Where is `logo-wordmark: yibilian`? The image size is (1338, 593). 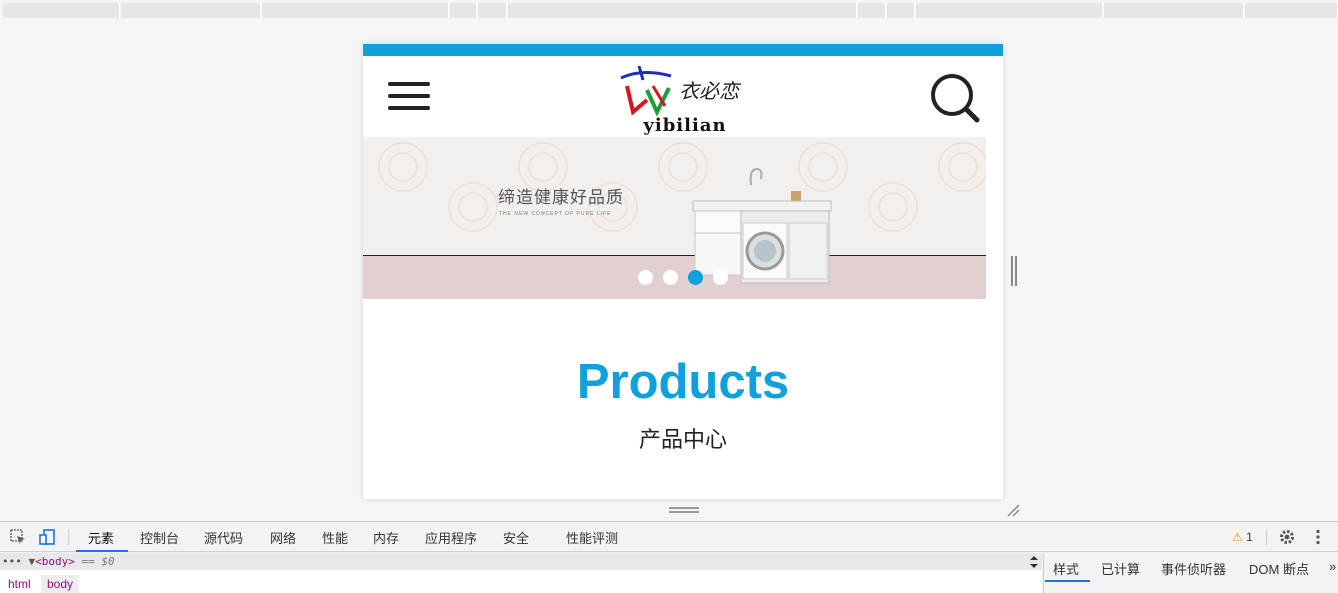 logo-wordmark: yibilian is located at coordinates (685, 125).